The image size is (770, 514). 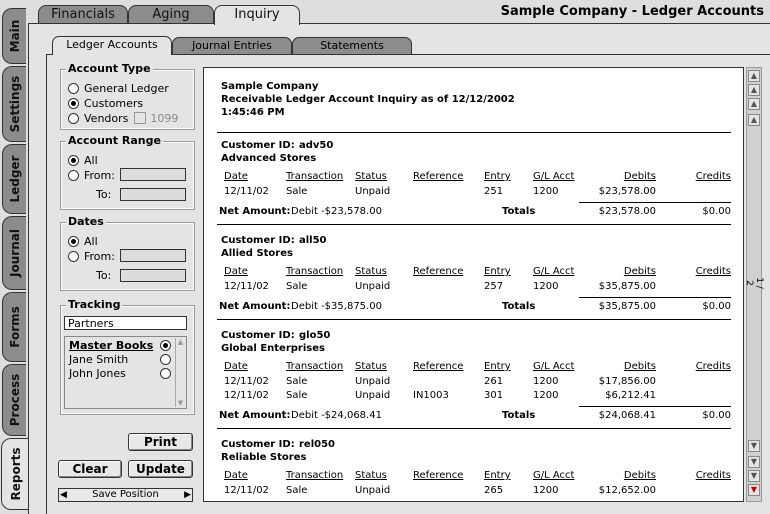 What do you see at coordinates (83, 14) in the screenshot?
I see `tab-financials: Financials` at bounding box center [83, 14].